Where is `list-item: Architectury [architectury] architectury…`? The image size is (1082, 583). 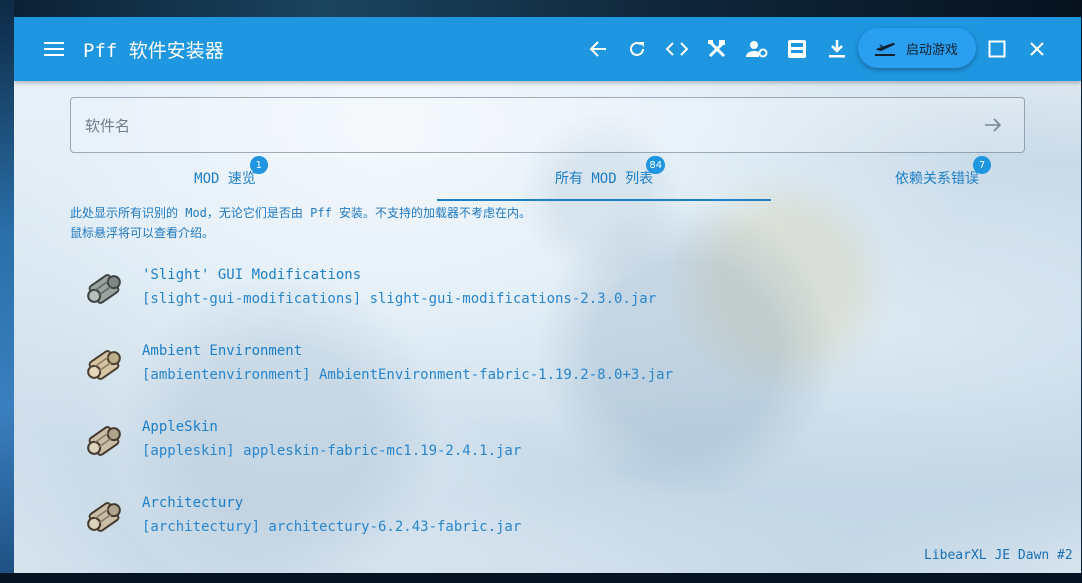
list-item: Architectury [architectury] architectury… is located at coordinates (550, 519).